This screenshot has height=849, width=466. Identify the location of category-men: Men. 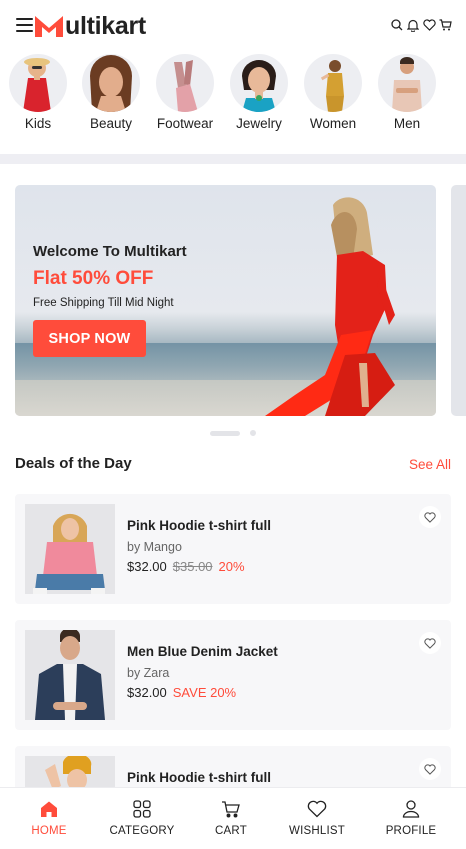
(407, 92).